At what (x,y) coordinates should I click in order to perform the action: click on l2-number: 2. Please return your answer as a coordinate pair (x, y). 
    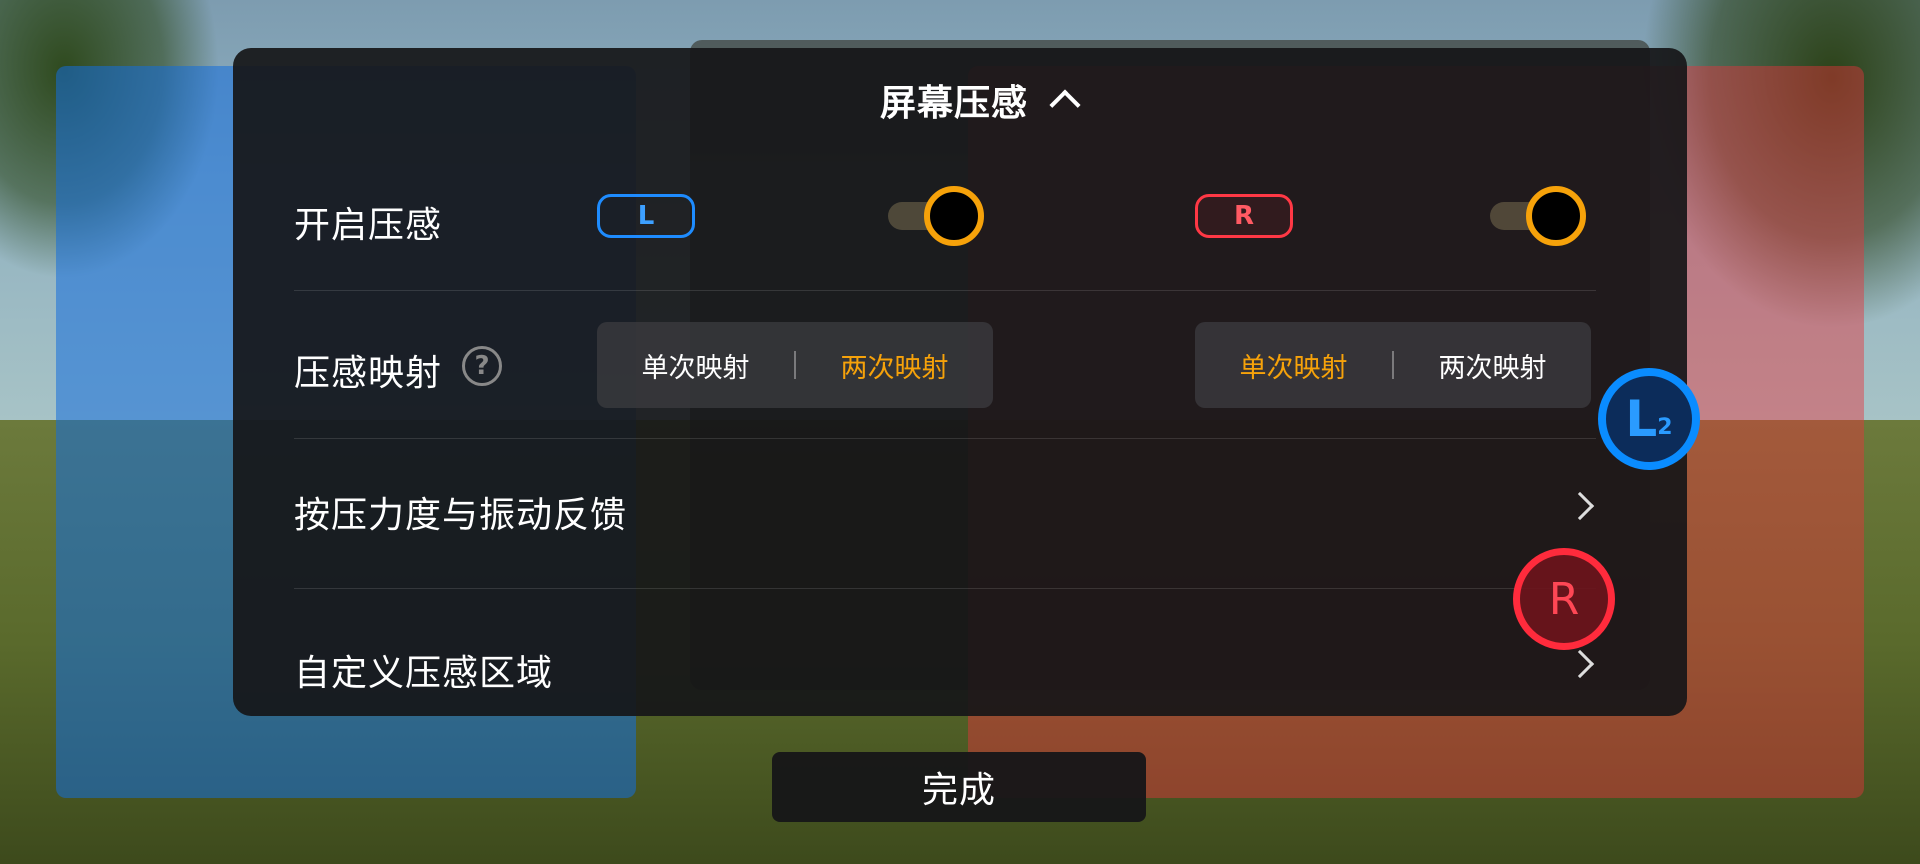
    Looking at the image, I should click on (1665, 427).